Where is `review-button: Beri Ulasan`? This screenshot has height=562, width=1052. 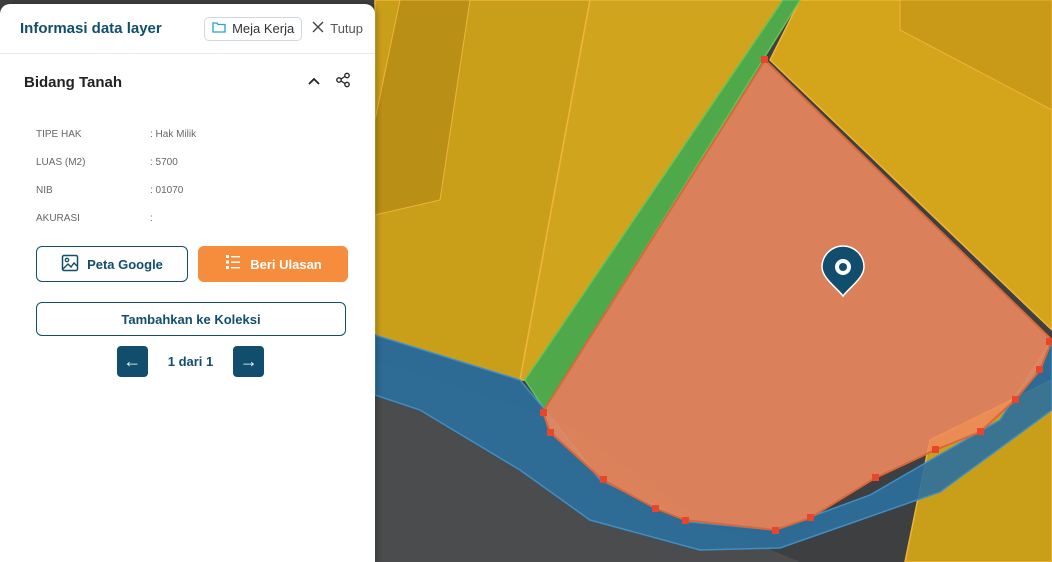 review-button: Beri Ulasan is located at coordinates (273, 264).